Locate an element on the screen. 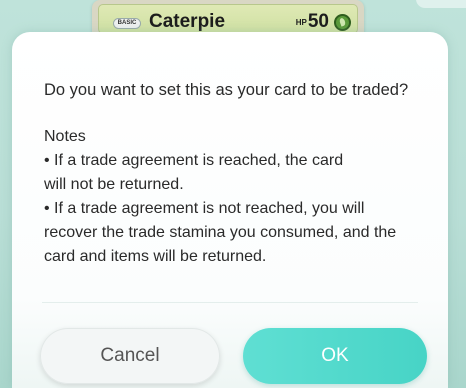  grass-type-icon is located at coordinates (342, 22).